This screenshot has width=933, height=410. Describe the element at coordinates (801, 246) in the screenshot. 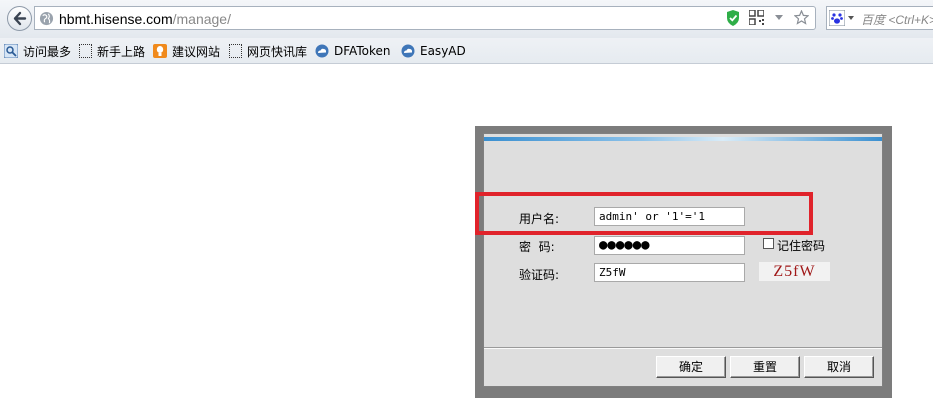

I see `remember-label: 记住密码` at that location.